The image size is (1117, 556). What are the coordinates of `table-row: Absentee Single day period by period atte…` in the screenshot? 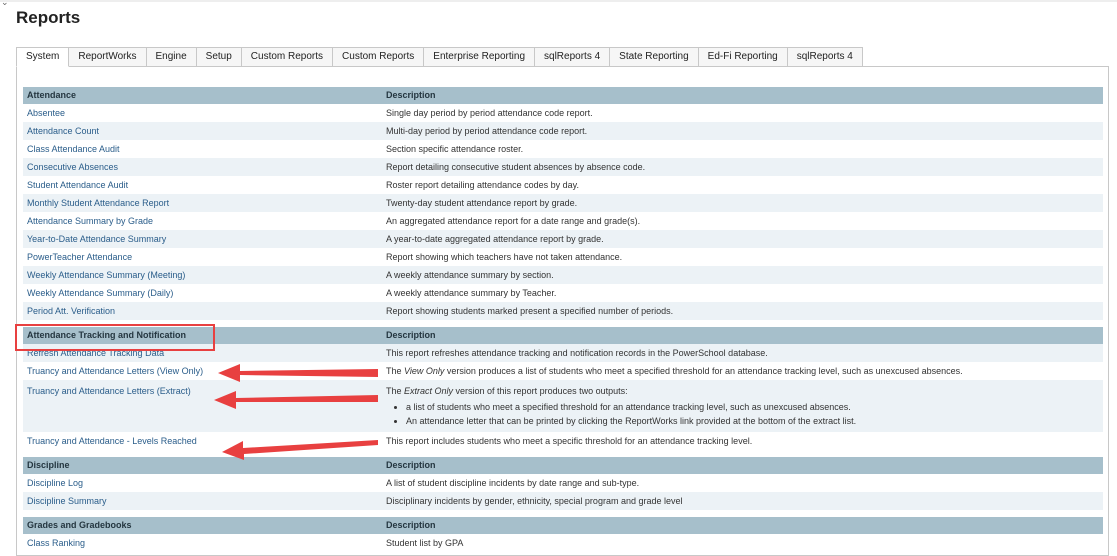 It's located at (563, 113).